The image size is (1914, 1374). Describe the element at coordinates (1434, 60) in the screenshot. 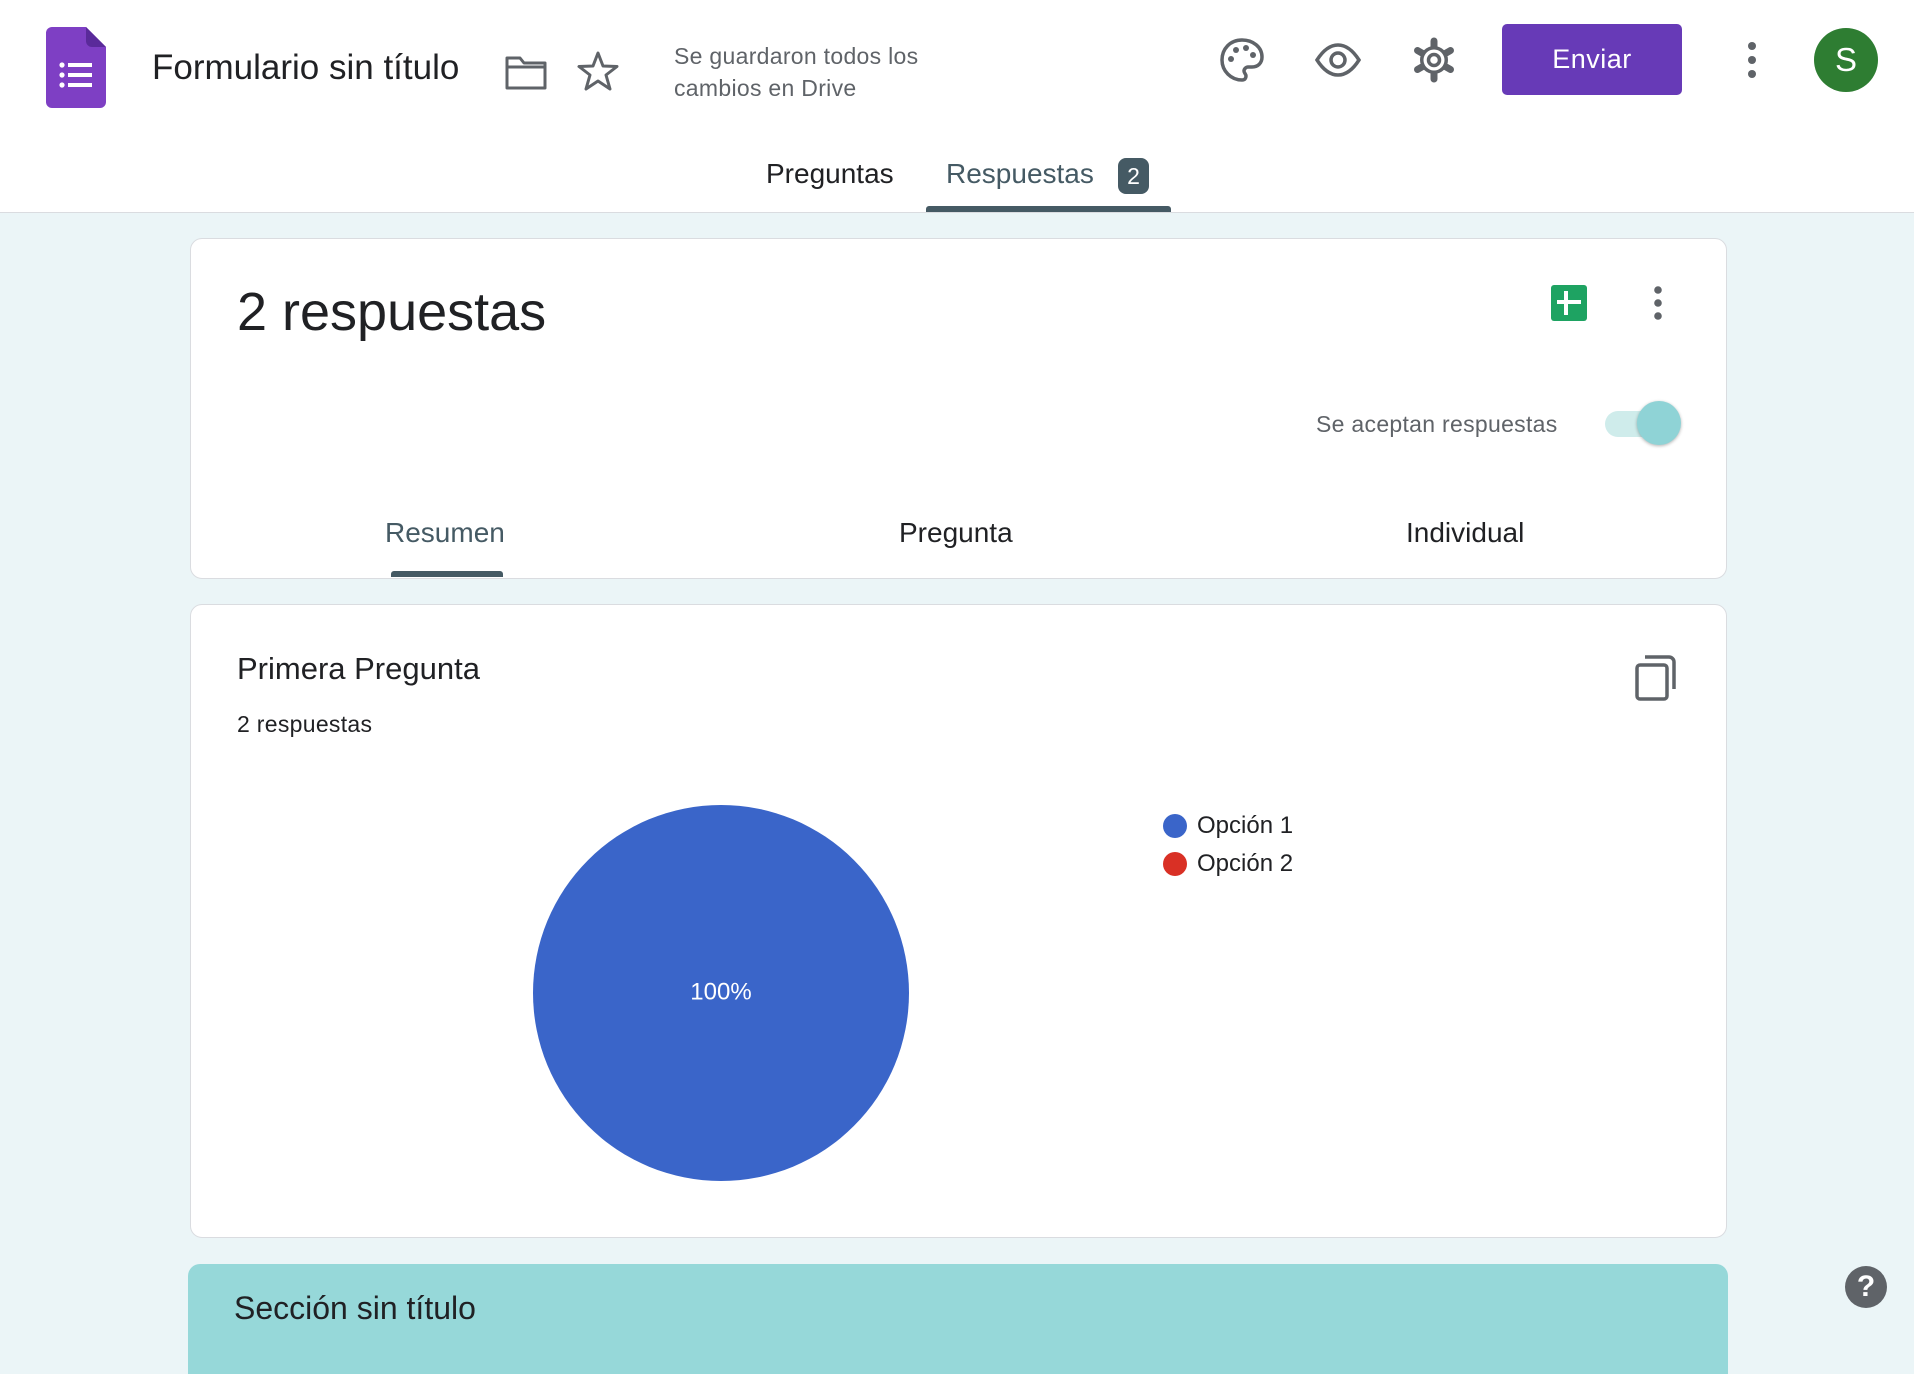

I see `gear-icon` at that location.